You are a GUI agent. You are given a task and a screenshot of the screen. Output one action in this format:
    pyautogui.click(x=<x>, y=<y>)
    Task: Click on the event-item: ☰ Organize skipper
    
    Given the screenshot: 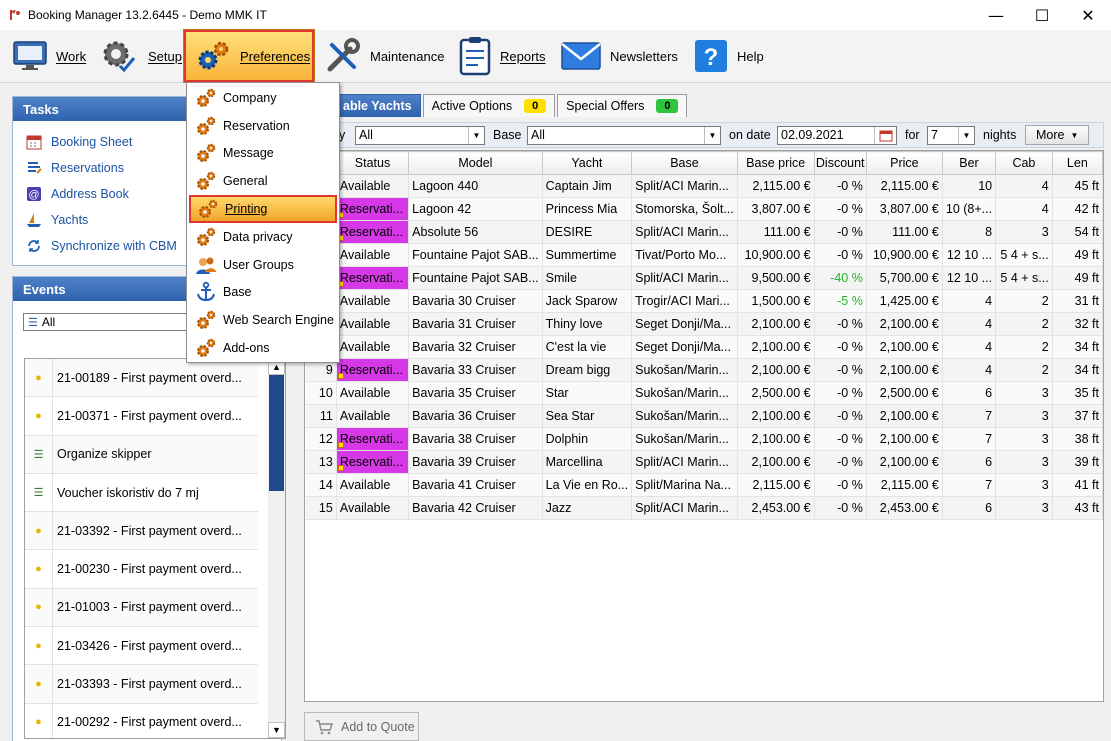 What is the action you would take?
    pyautogui.click(x=141, y=454)
    